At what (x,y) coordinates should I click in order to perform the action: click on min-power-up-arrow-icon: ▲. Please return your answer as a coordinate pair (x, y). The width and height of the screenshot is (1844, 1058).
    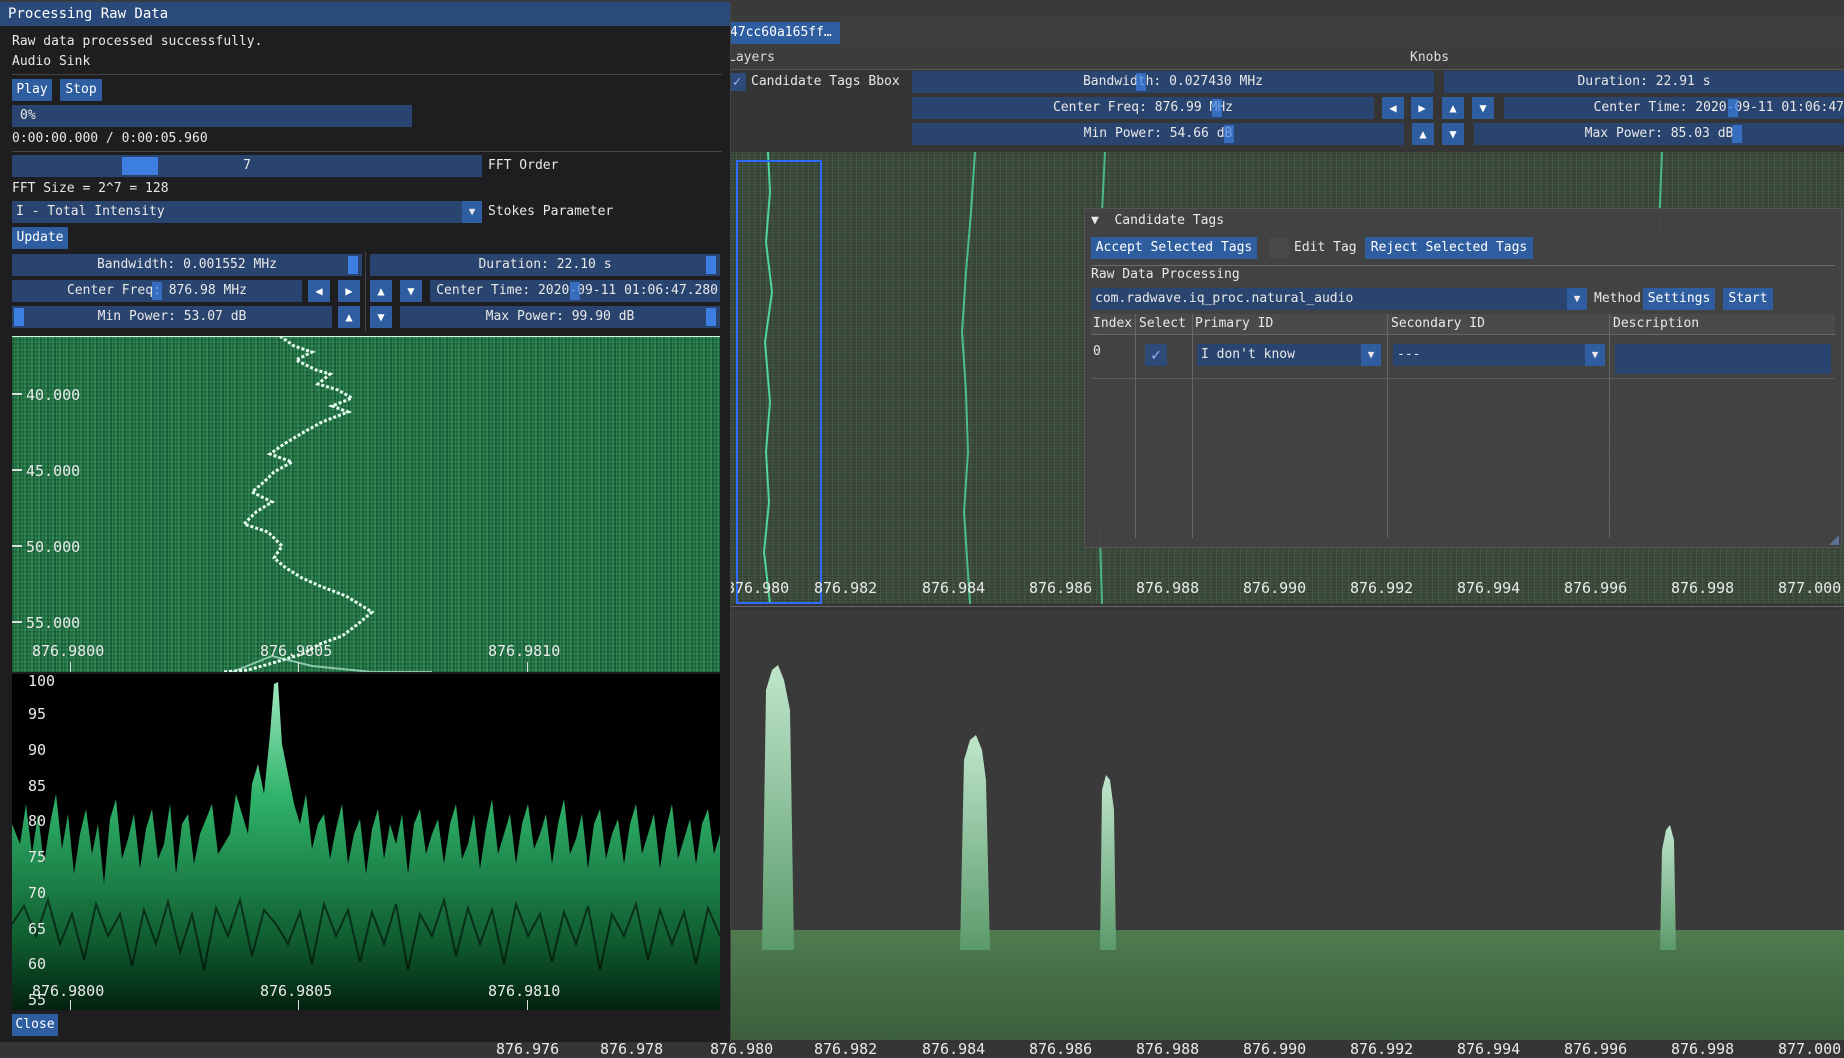
    Looking at the image, I should click on (349, 317).